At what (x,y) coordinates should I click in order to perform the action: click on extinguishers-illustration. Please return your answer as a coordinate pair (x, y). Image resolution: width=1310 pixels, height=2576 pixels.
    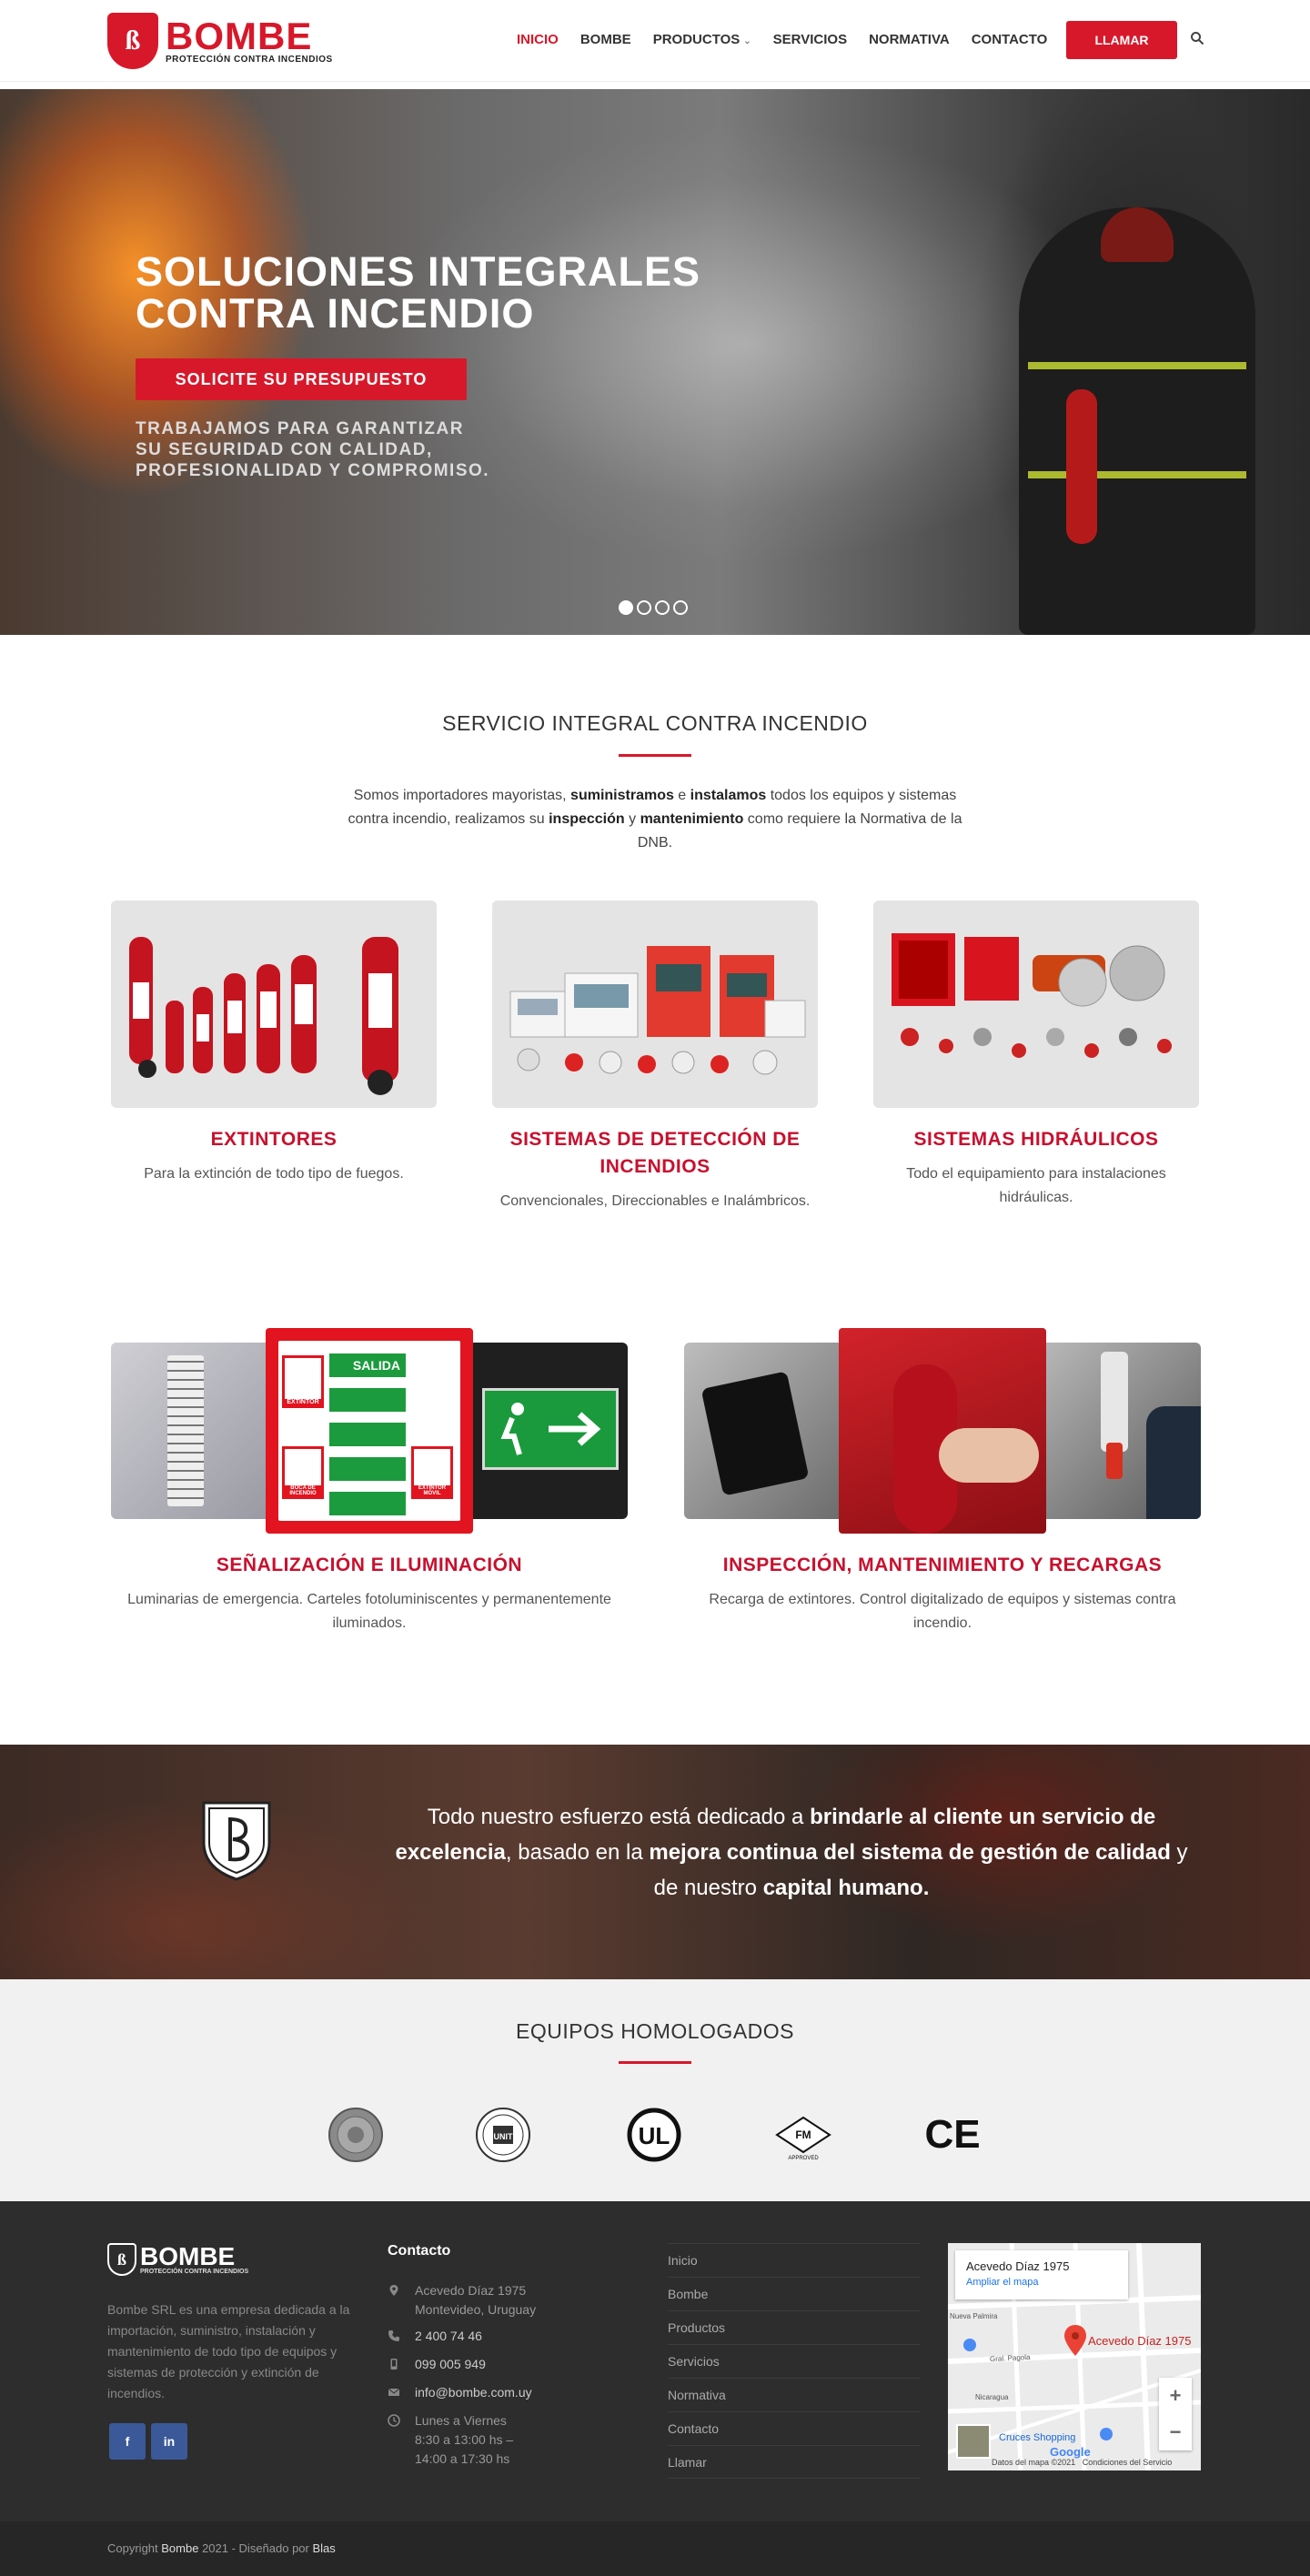
    Looking at the image, I should click on (263, 1016).